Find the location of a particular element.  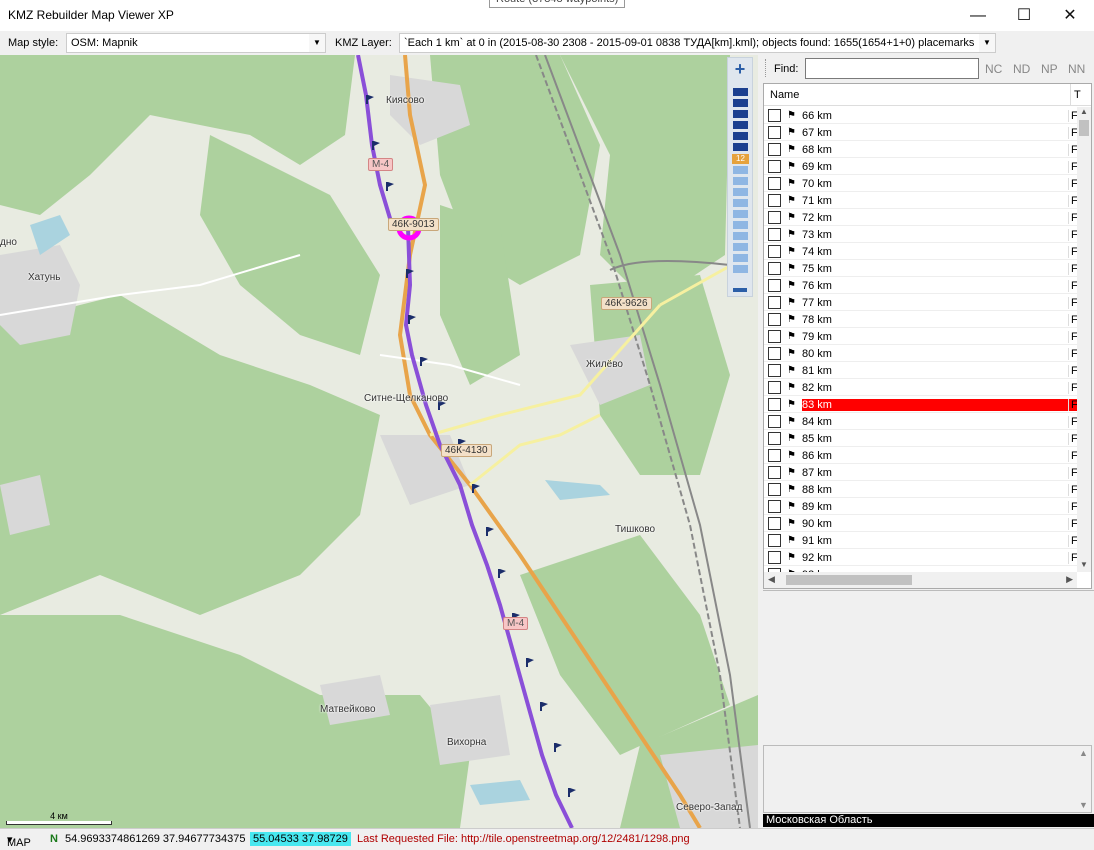

list-item: ⚑ 75 km F is located at coordinates (921, 268).